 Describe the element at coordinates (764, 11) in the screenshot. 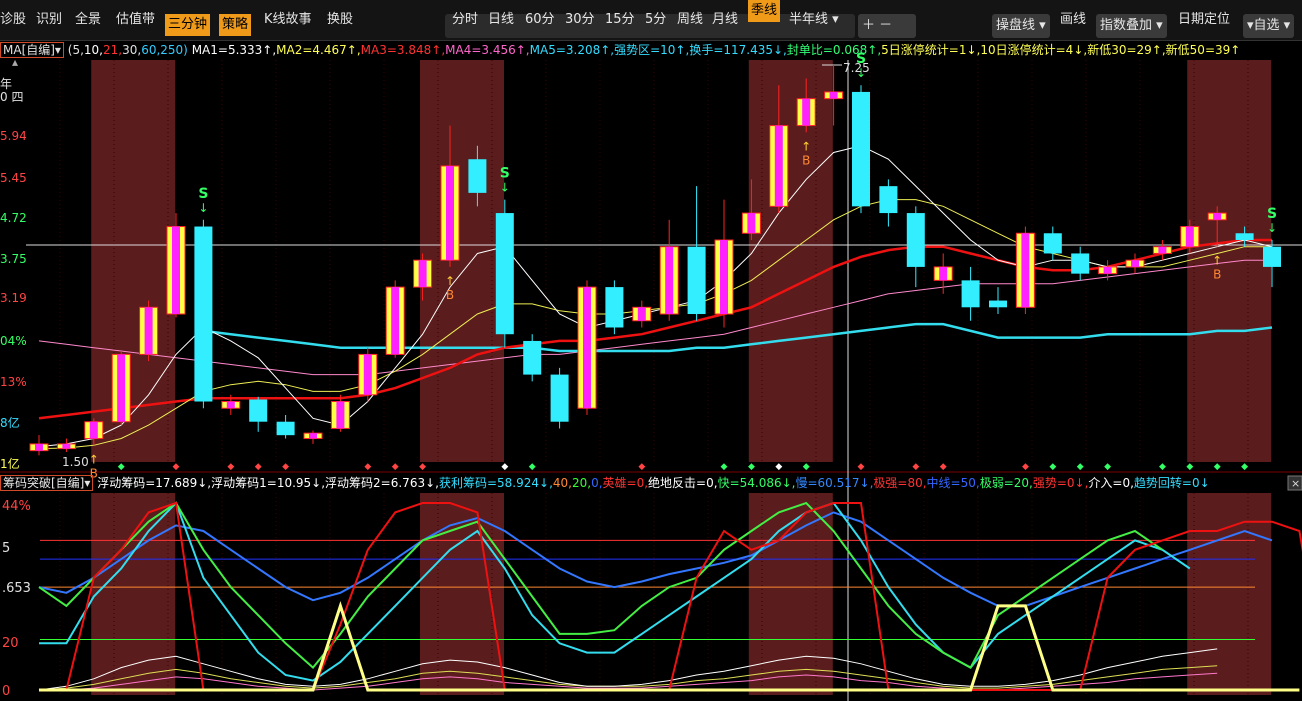

I see `period-8: 季线` at that location.